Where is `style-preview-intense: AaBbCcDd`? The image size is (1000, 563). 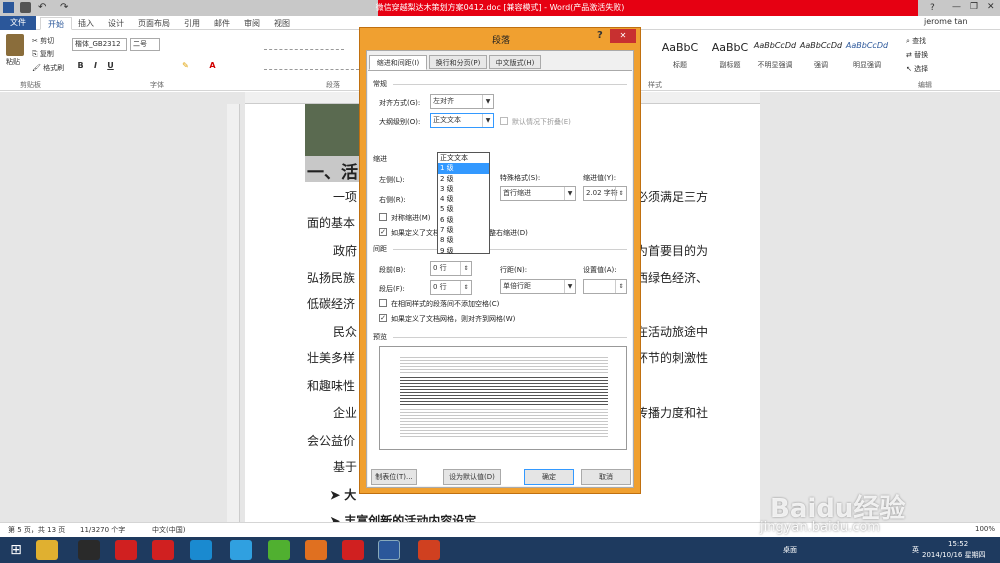 style-preview-intense: AaBbCcDd is located at coordinates (867, 45).